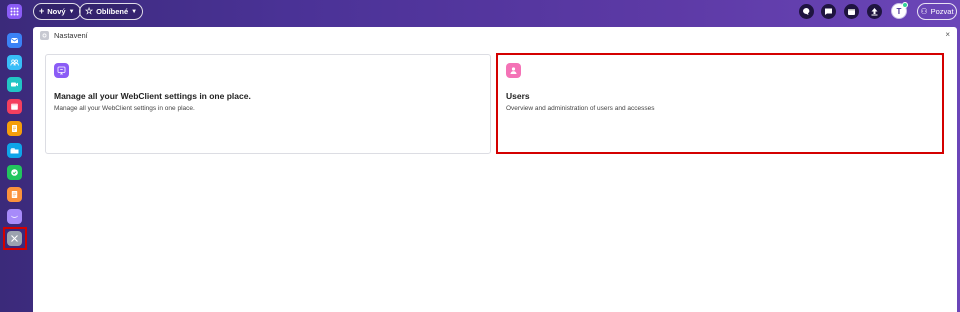 This screenshot has width=960, height=312. What do you see at coordinates (480, 12) in the screenshot?
I see `top-bar: + Nový ▼ ☆ Oblíbené ▼ T ⚇ Pozvat` at bounding box center [480, 12].